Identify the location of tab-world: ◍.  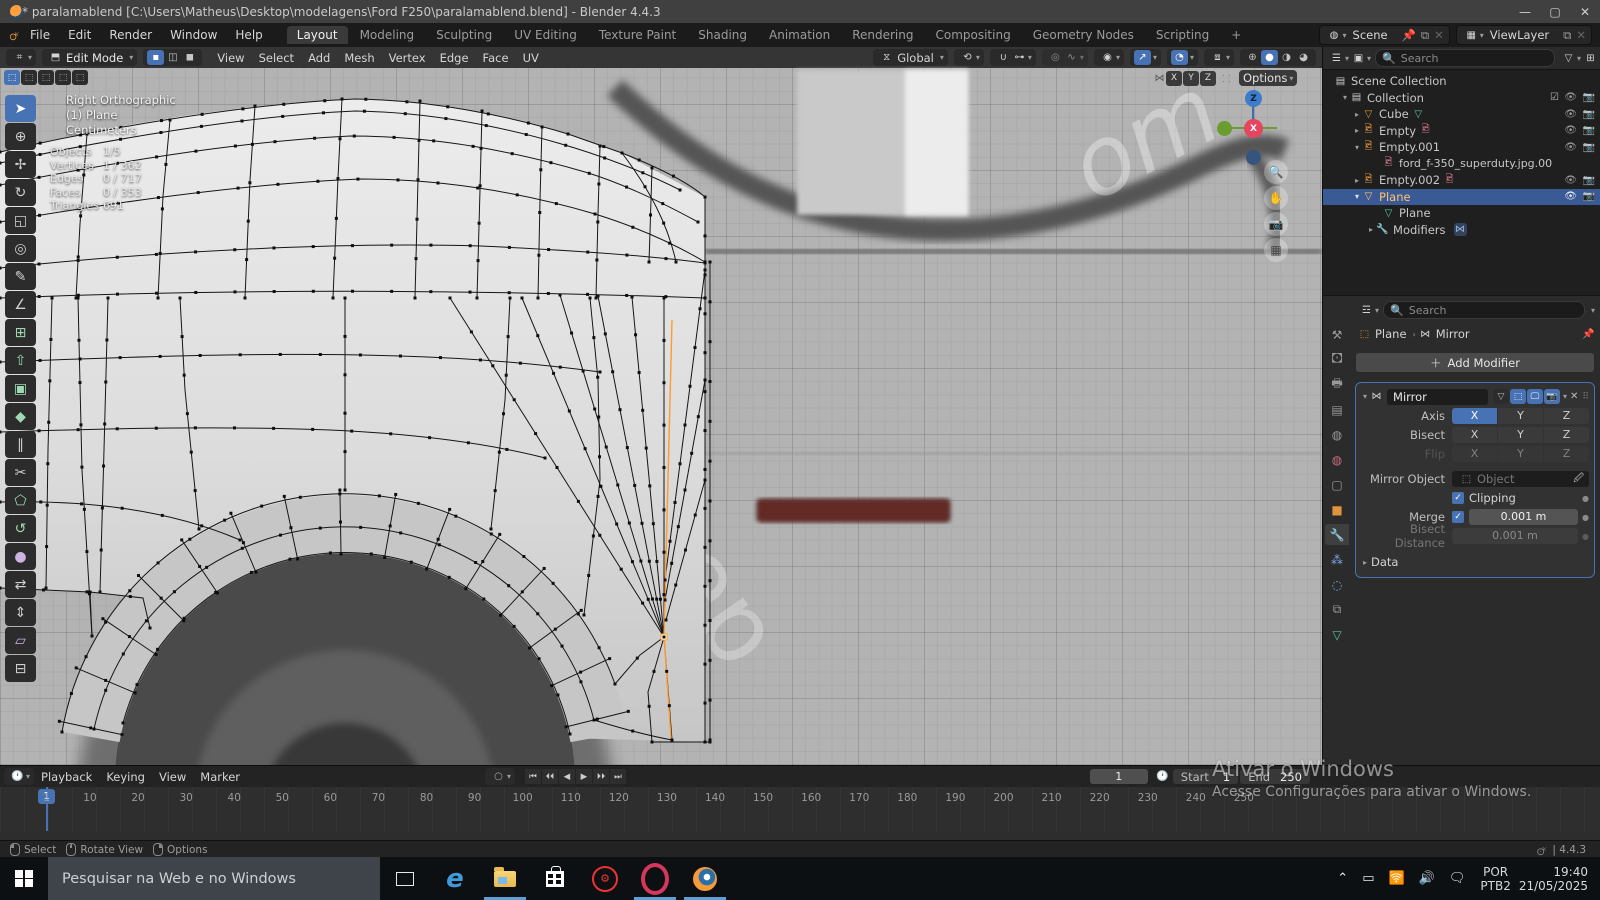
(1337, 459).